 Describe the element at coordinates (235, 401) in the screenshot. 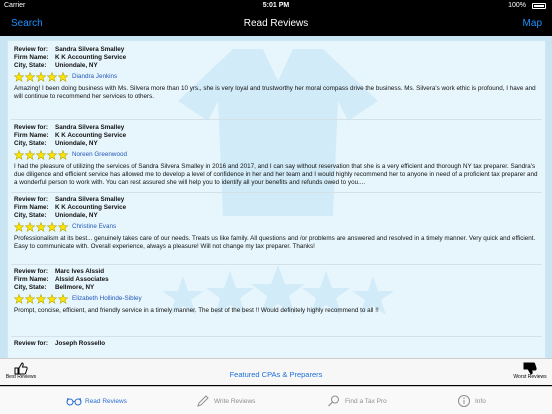

I see `tab-label: Write Reviews` at that location.